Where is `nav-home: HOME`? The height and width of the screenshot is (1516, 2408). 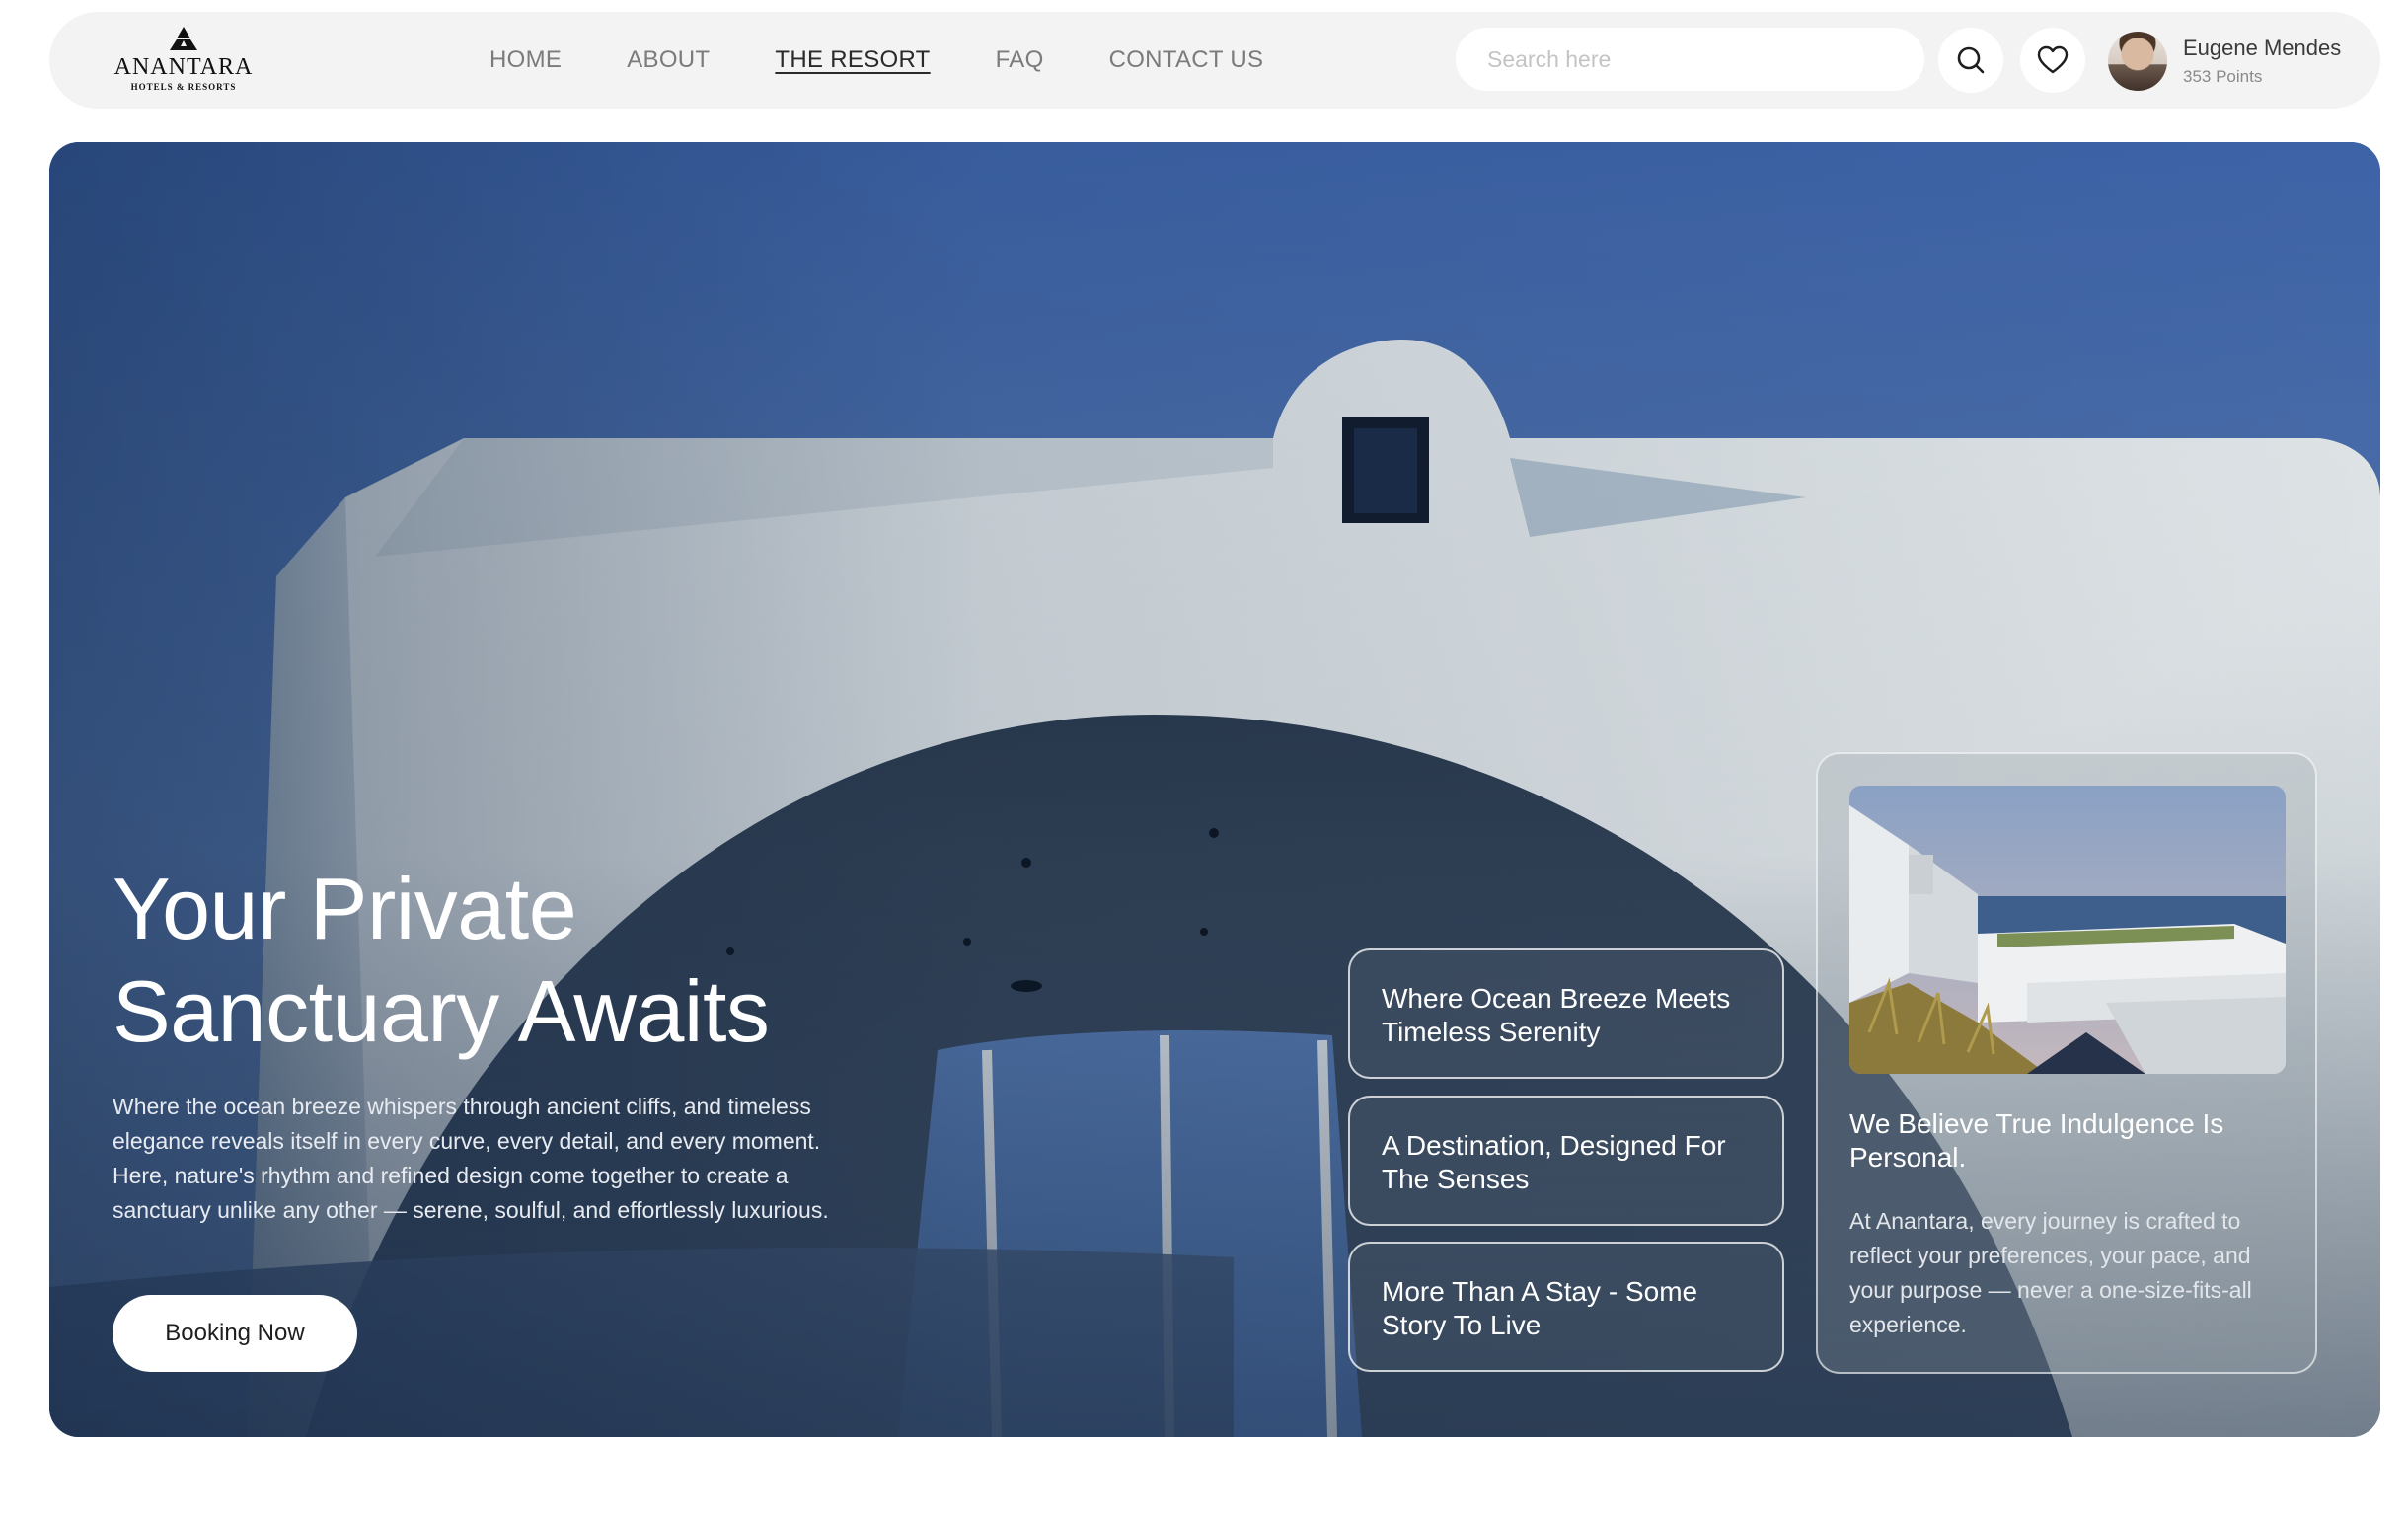 nav-home: HOME is located at coordinates (525, 60).